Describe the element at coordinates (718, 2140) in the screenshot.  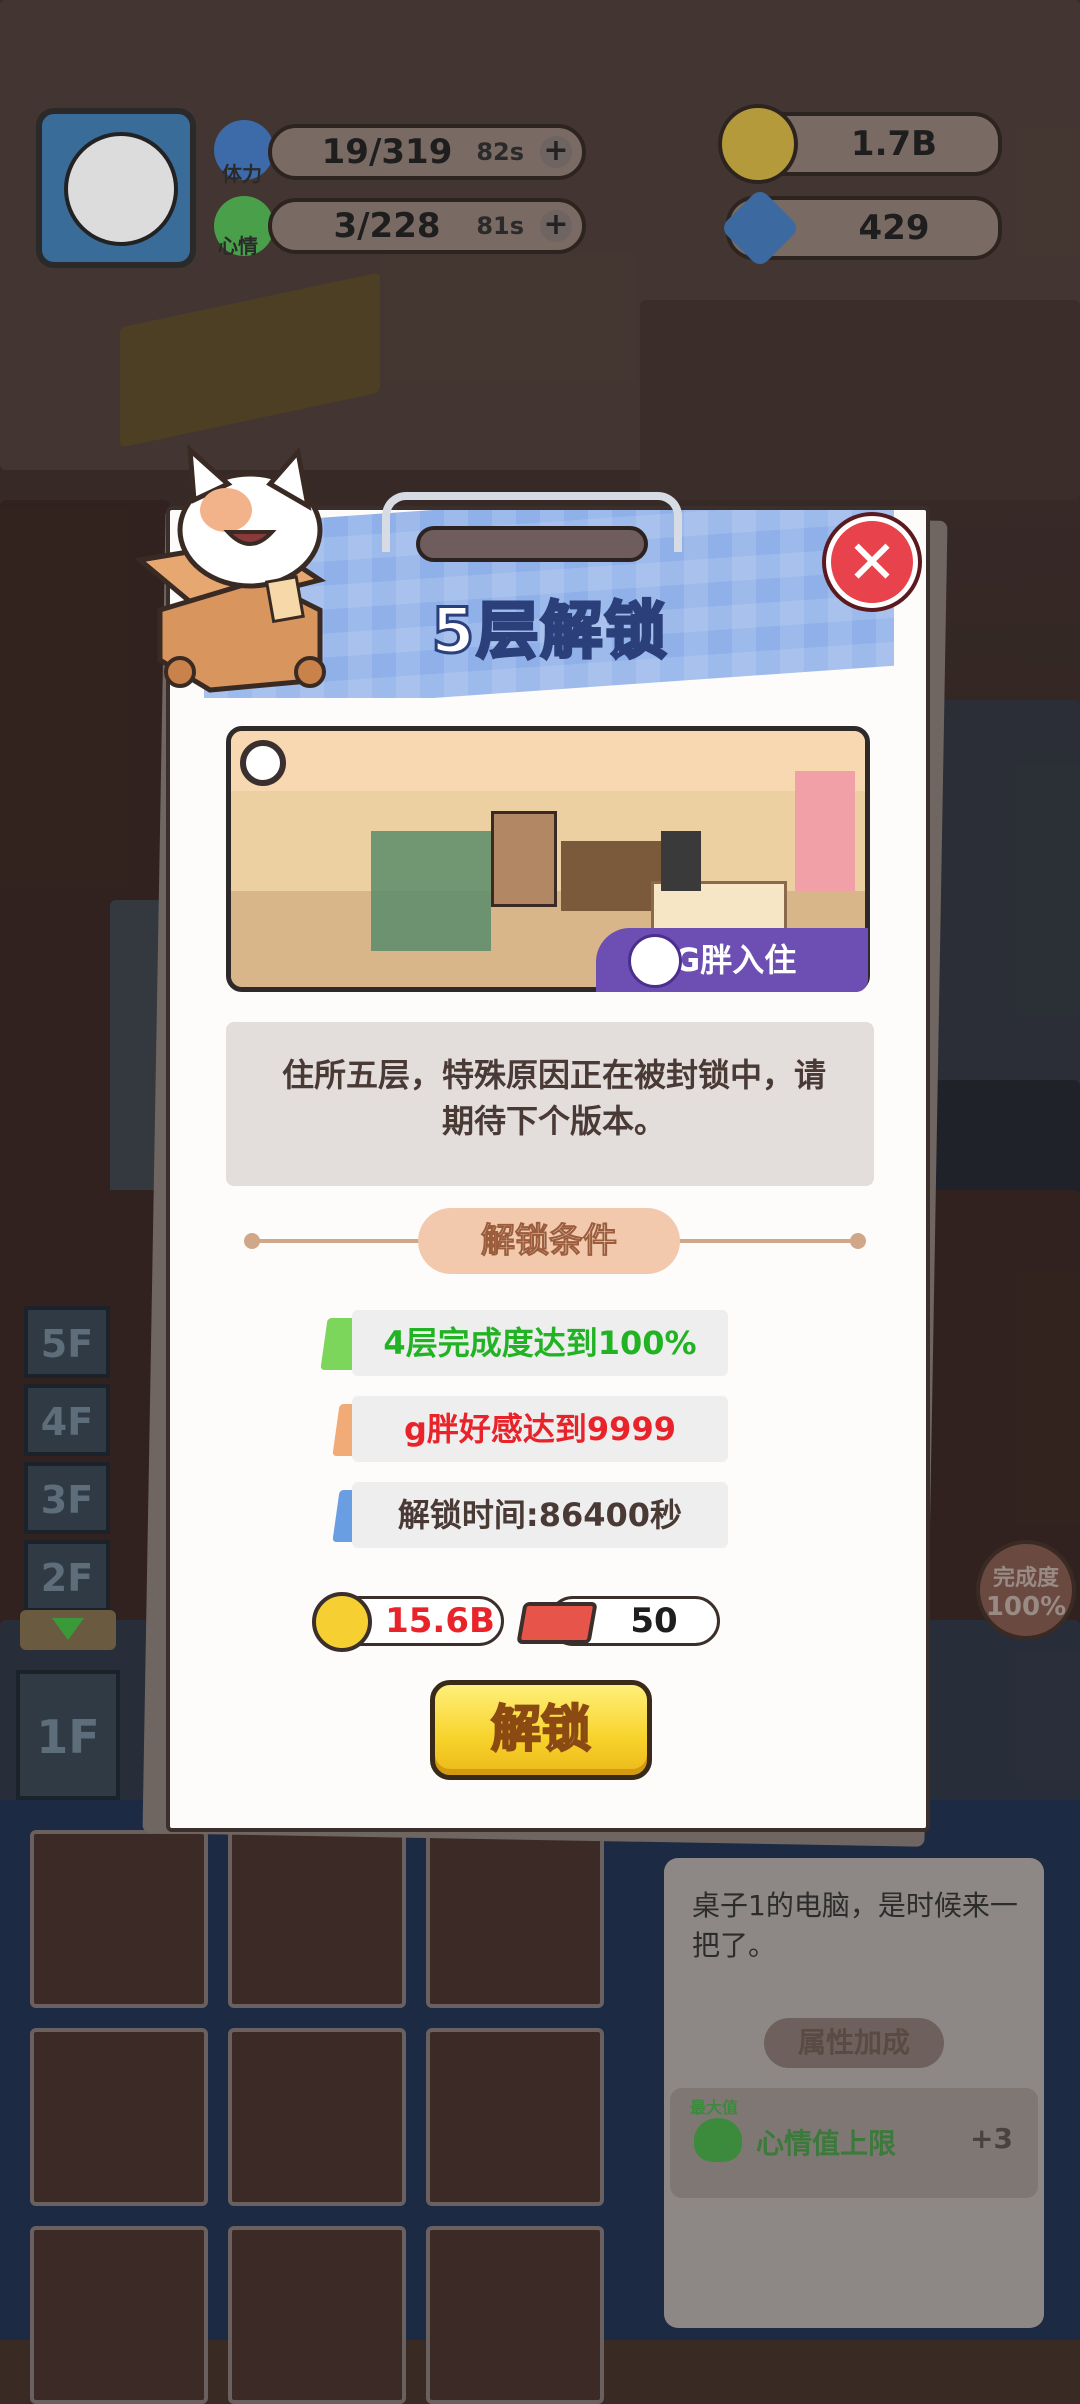
I see `heart-icon` at that location.